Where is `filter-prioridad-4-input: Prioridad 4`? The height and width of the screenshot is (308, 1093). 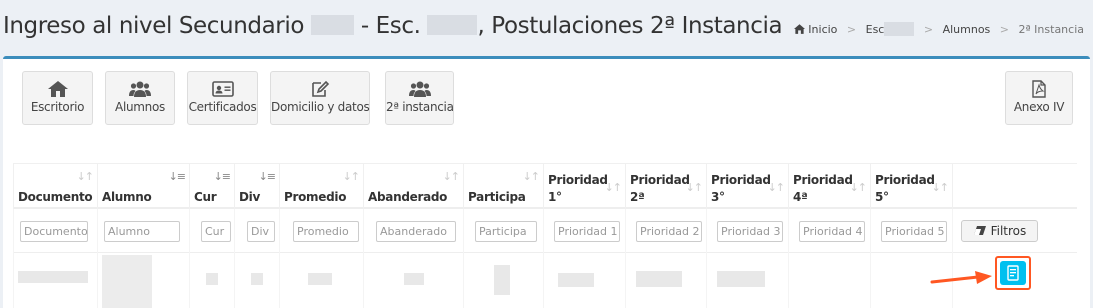 filter-prioridad-4-input: Prioridad 4 is located at coordinates (832, 231).